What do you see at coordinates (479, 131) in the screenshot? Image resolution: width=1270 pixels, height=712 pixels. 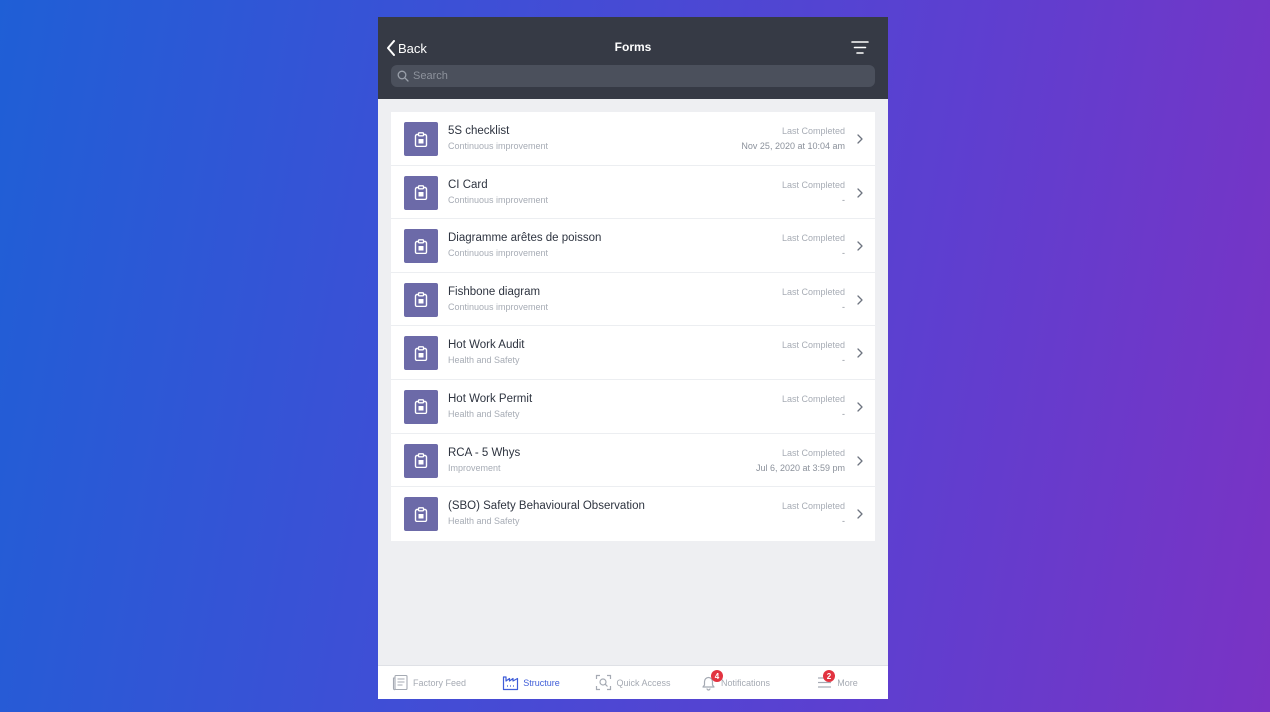 I see `form-name: 5S checklist` at bounding box center [479, 131].